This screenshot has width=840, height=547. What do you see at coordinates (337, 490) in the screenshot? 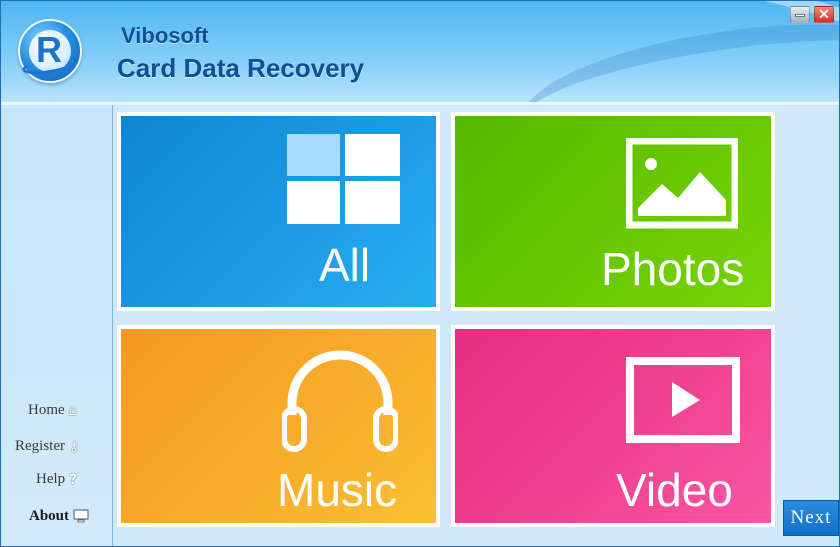
I see `tile-music-label: Music` at bounding box center [337, 490].